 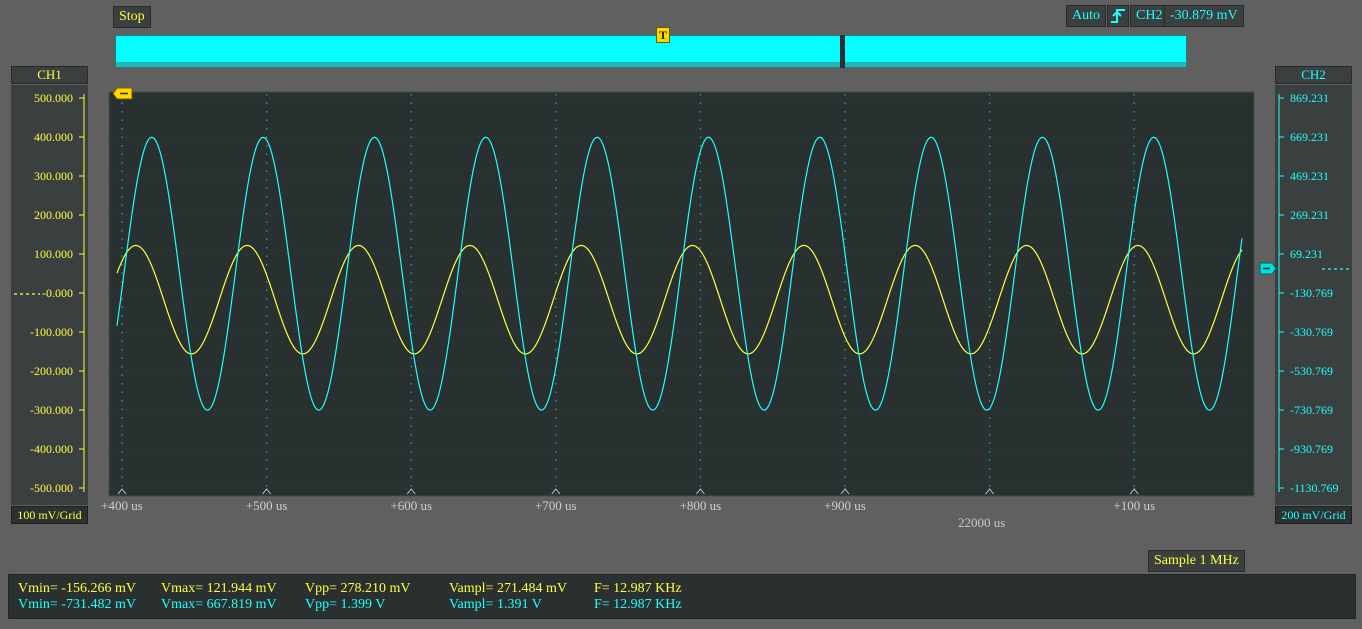 What do you see at coordinates (53, 254) in the screenshot?
I see `axis-tick-label: 100.000` at bounding box center [53, 254].